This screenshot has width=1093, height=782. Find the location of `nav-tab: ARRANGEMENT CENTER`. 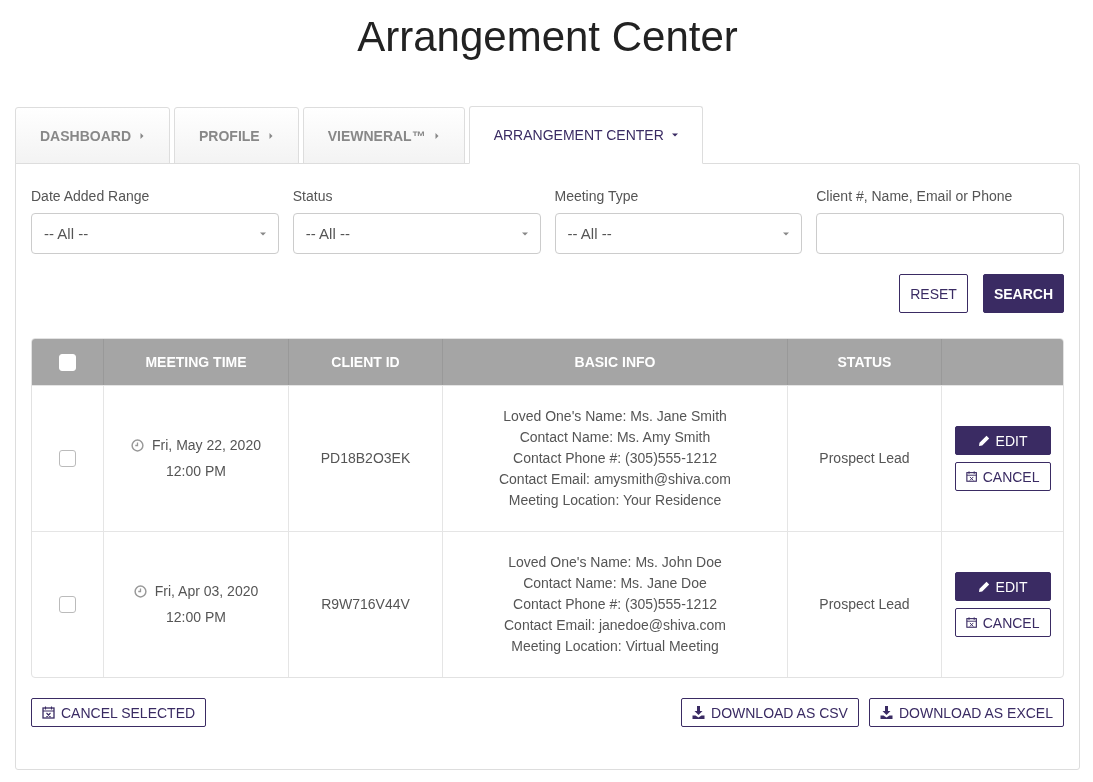

nav-tab: ARRANGEMENT CENTER is located at coordinates (585, 135).